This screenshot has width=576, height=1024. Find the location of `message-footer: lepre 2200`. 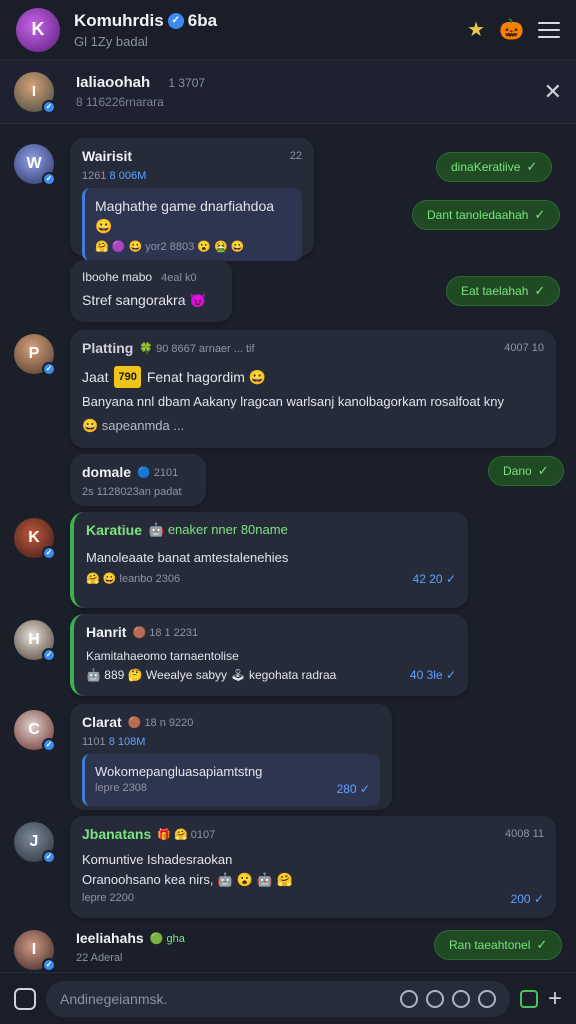

message-footer: lepre 2200 is located at coordinates (108, 898).